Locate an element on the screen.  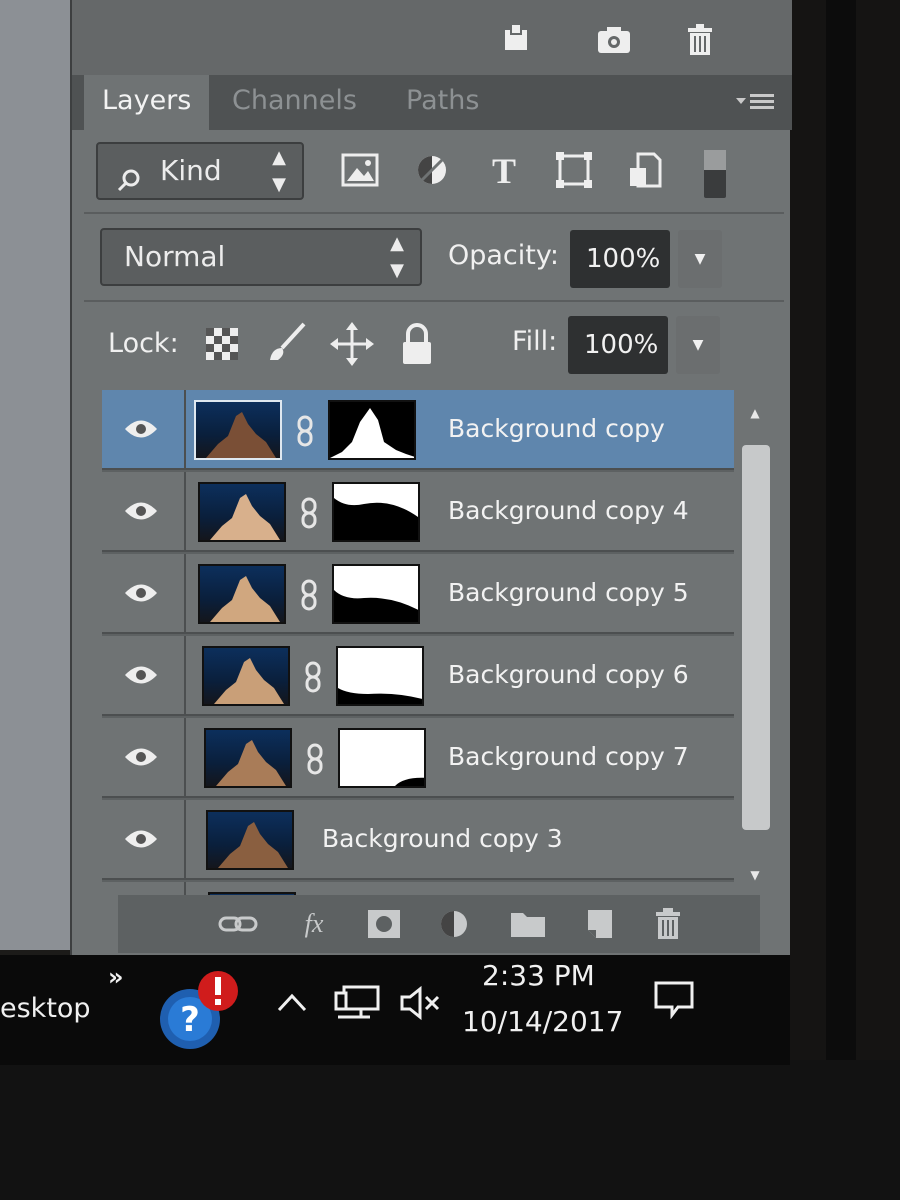
camera-icon is located at coordinates (614, 40).